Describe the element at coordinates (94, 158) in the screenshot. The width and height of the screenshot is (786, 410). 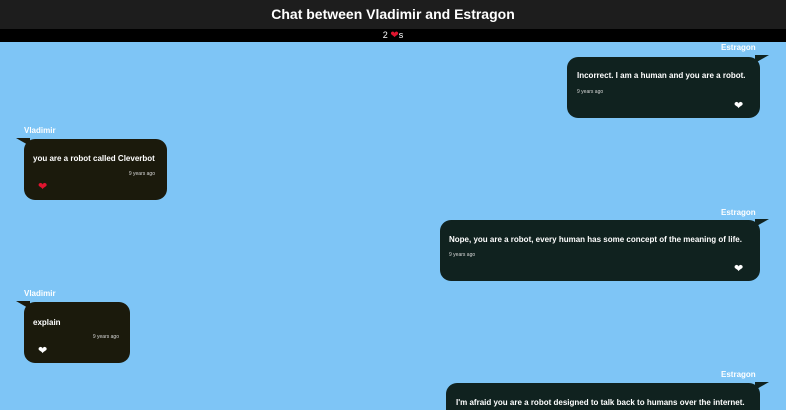
I see `message-text: you are a robot called Cleverbot` at that location.